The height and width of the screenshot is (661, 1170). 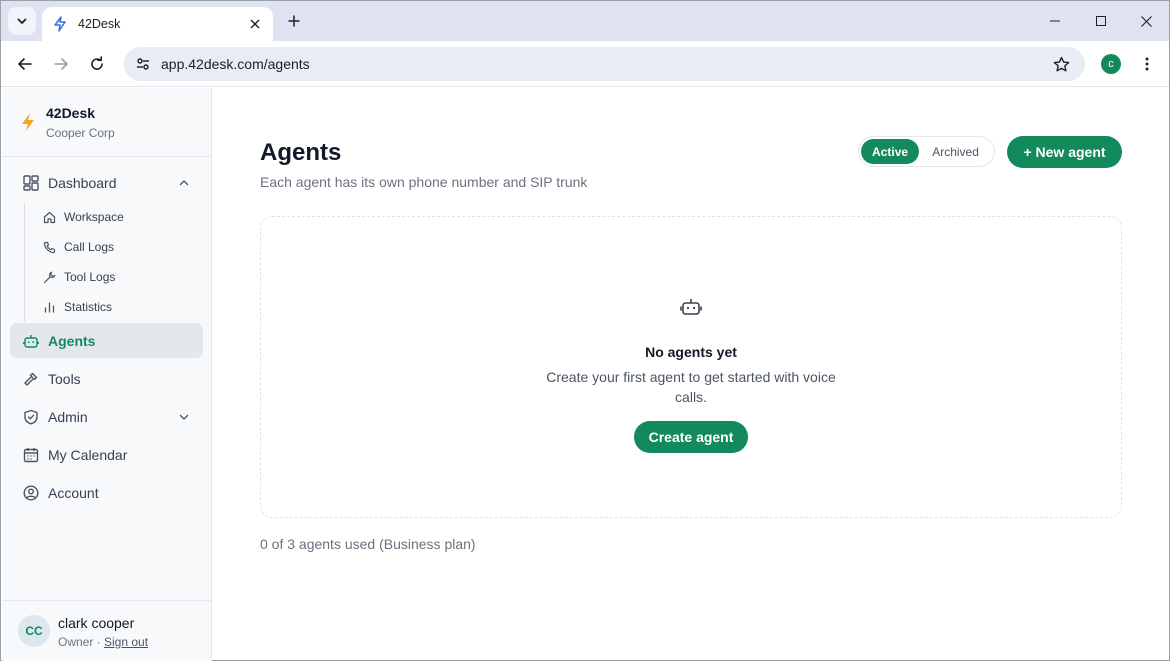 What do you see at coordinates (72, 340) in the screenshot?
I see `sidebar-item-label: Agents` at bounding box center [72, 340].